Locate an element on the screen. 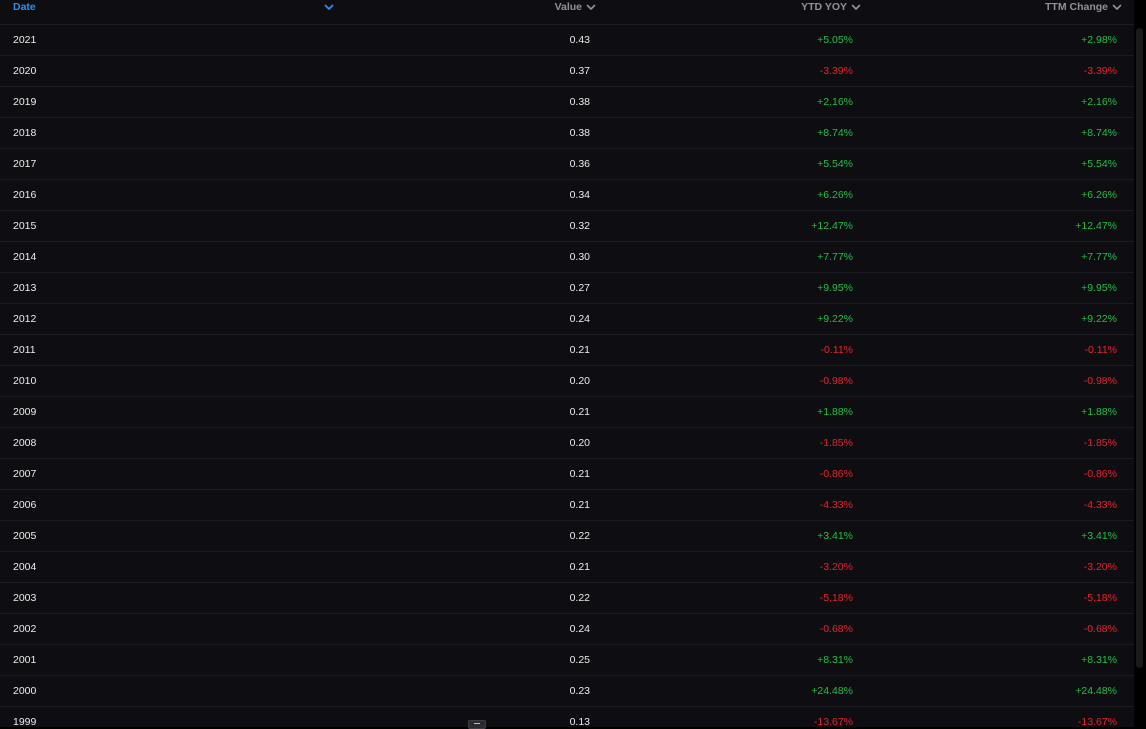 The width and height of the screenshot is (1146, 729). date-cell: 2018 is located at coordinates (170, 133).